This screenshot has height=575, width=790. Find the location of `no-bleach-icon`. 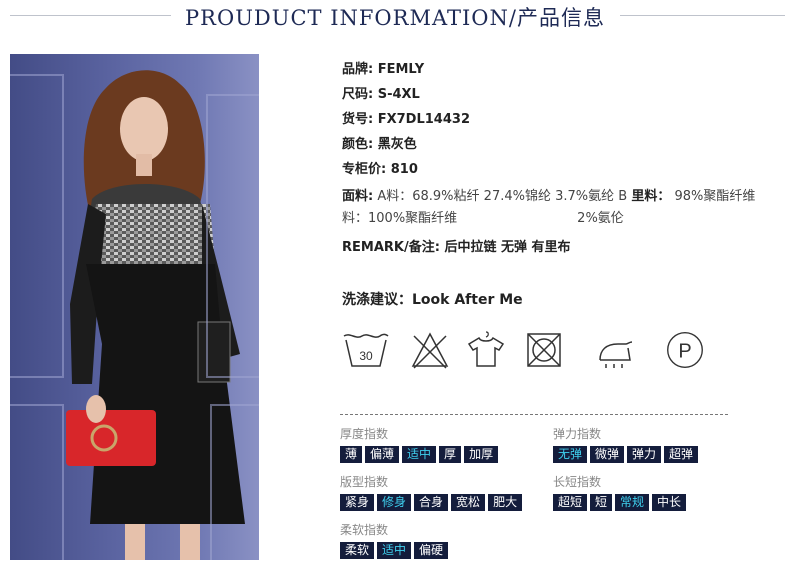

no-bleach-icon is located at coordinates (430, 350).